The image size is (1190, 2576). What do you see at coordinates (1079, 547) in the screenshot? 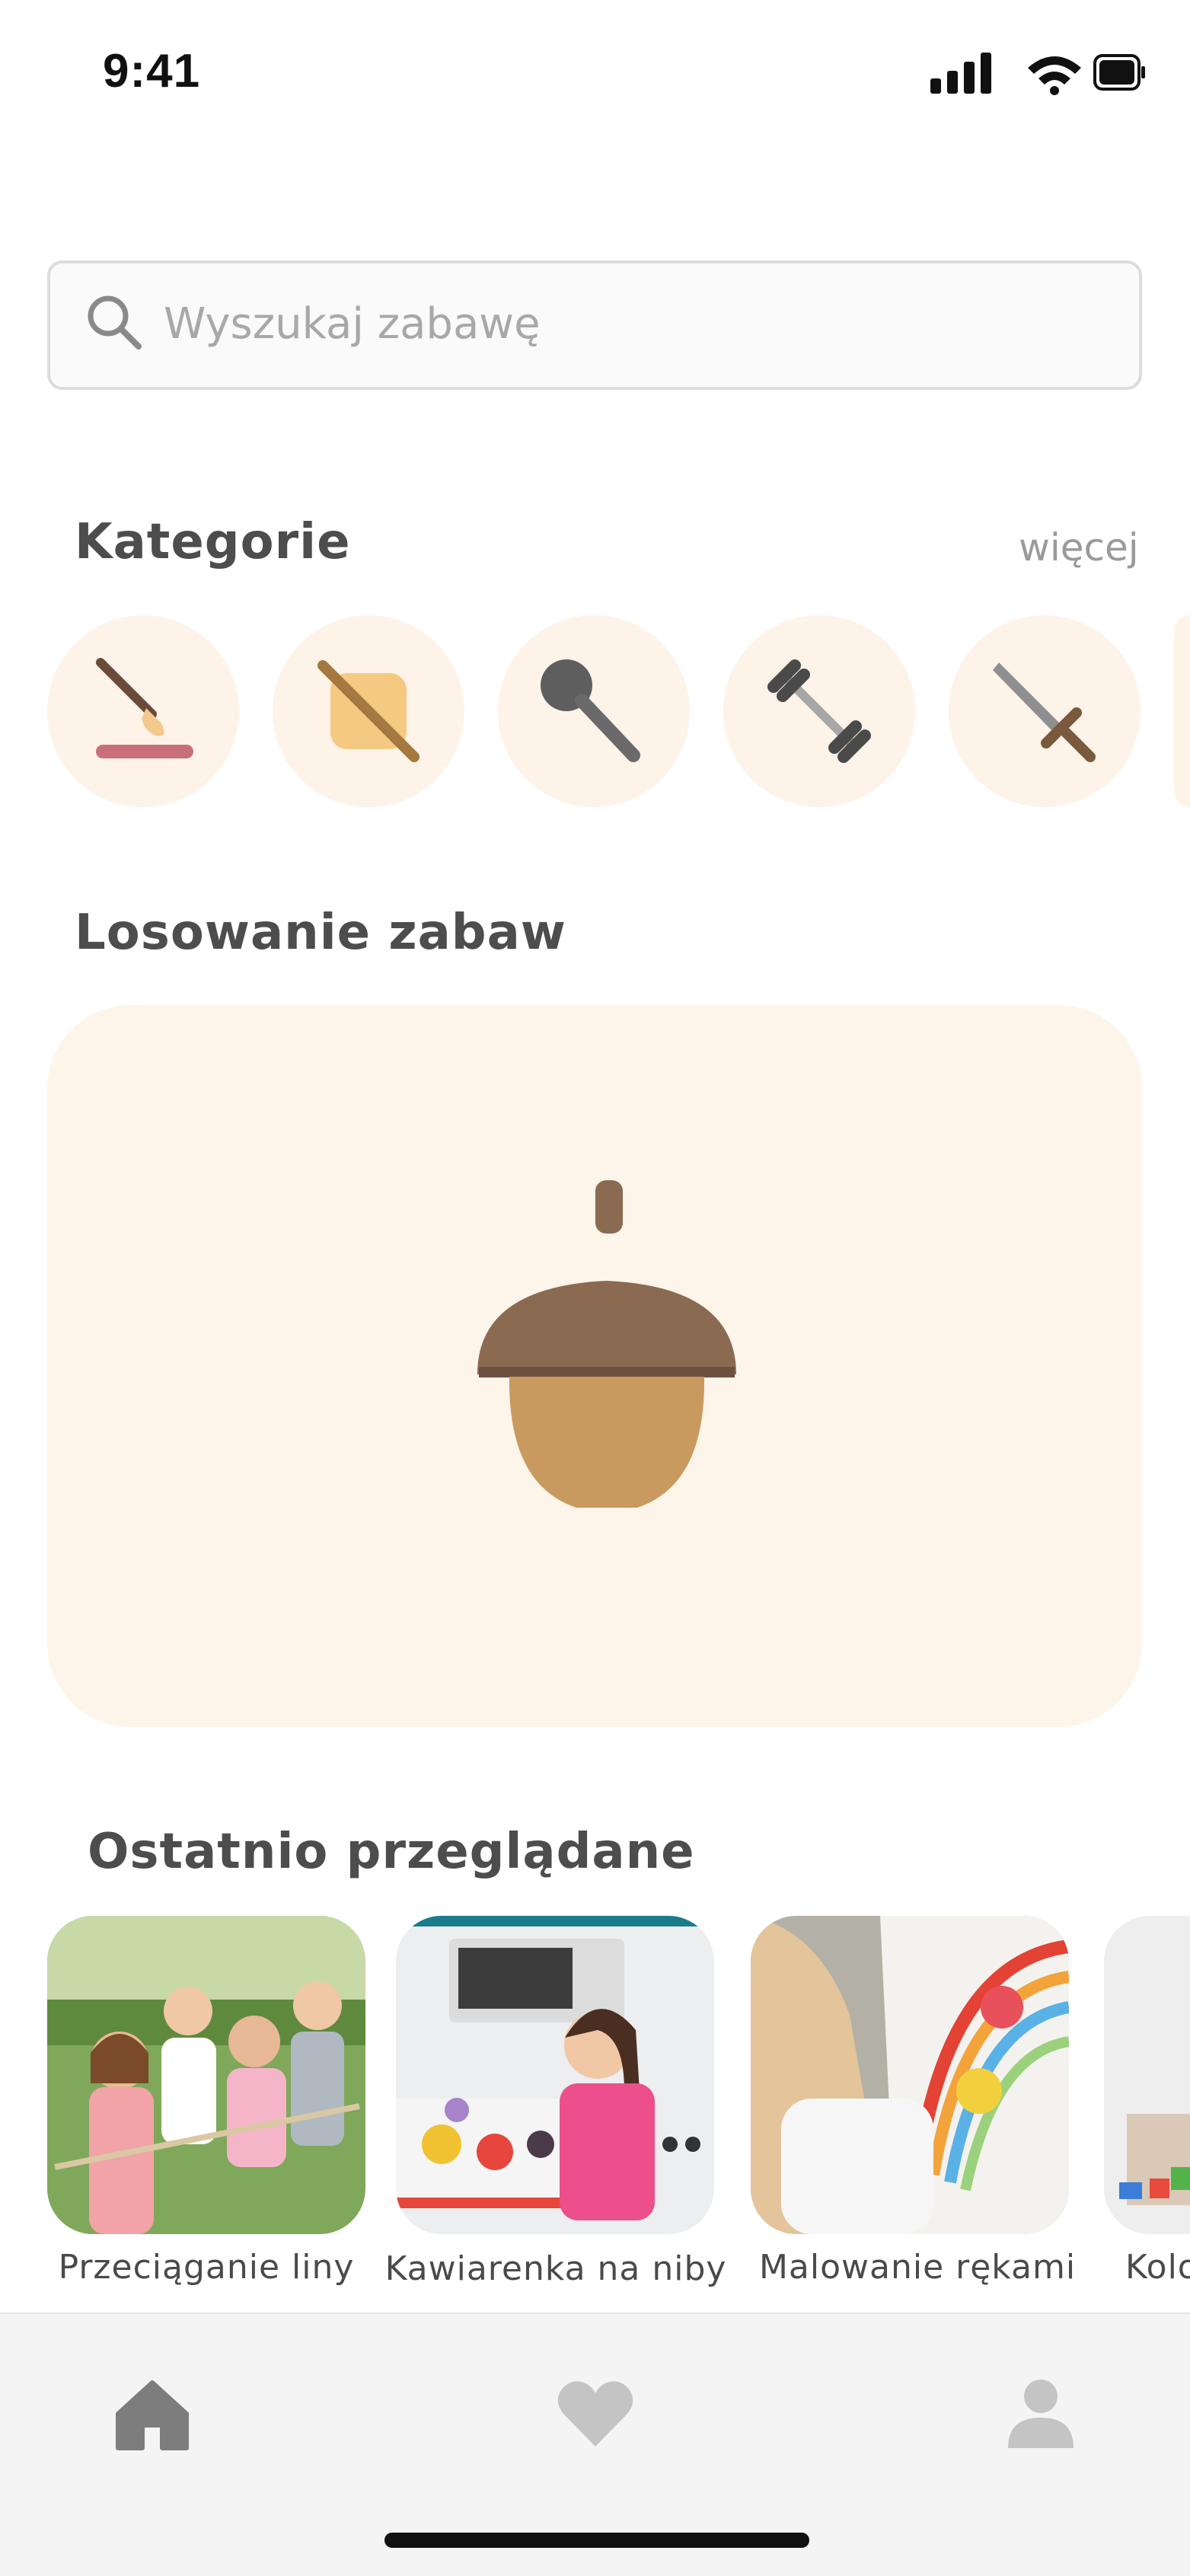
I see `categories-more-link: więcej` at bounding box center [1079, 547].